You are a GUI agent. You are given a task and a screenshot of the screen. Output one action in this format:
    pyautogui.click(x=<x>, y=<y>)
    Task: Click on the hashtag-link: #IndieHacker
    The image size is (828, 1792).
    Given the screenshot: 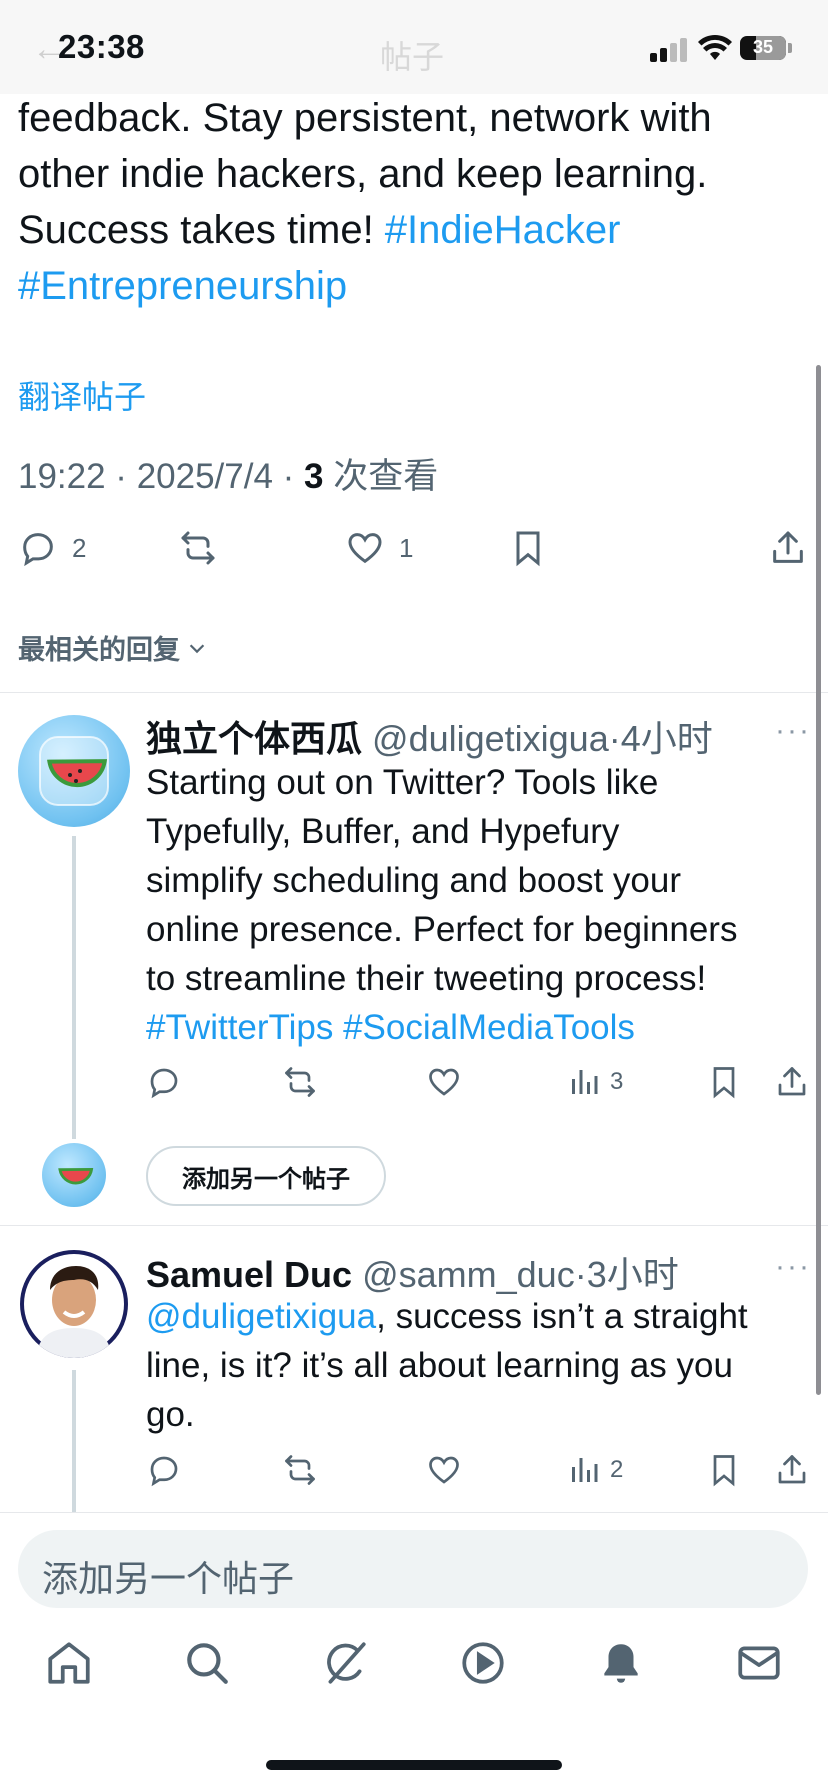 What is the action you would take?
    pyautogui.click(x=503, y=230)
    